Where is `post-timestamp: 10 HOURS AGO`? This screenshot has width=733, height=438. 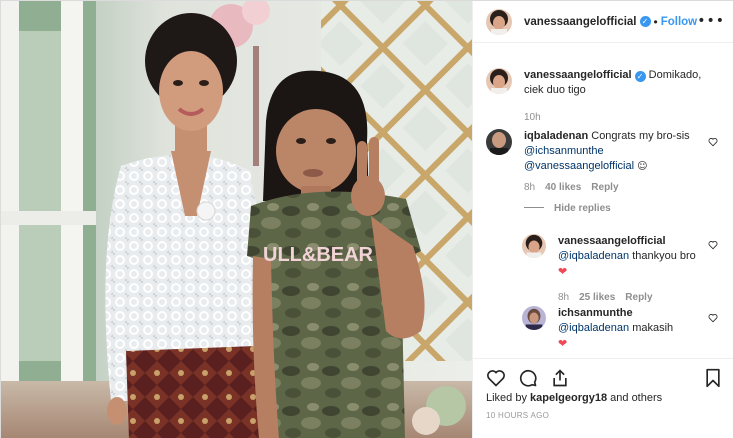 post-timestamp: 10 HOURS AGO is located at coordinates (517, 415).